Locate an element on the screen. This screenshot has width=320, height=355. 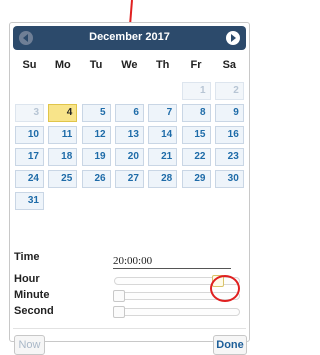
day-cell: 17 is located at coordinates (29, 157).